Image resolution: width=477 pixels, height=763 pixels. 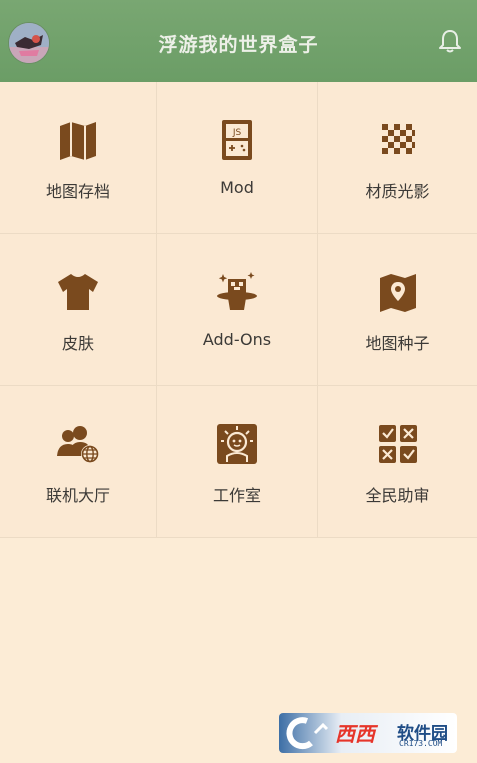 I want to click on svg-text: JS, so click(x=237, y=133).